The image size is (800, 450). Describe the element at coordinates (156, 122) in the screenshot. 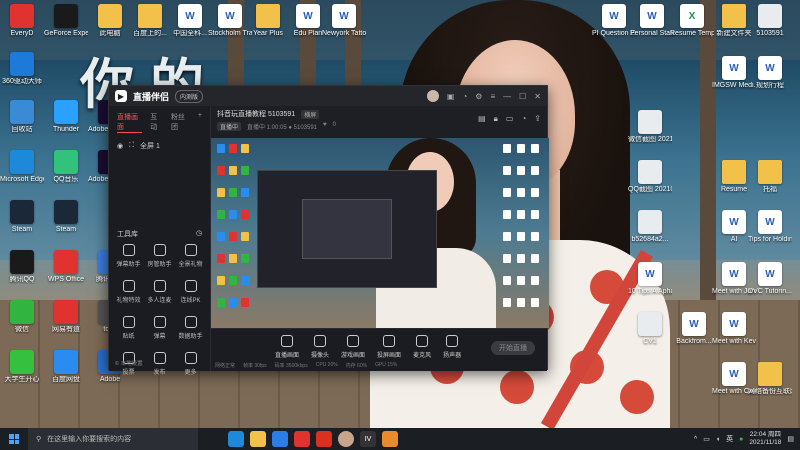

I see `tab-interact: 互动` at that location.